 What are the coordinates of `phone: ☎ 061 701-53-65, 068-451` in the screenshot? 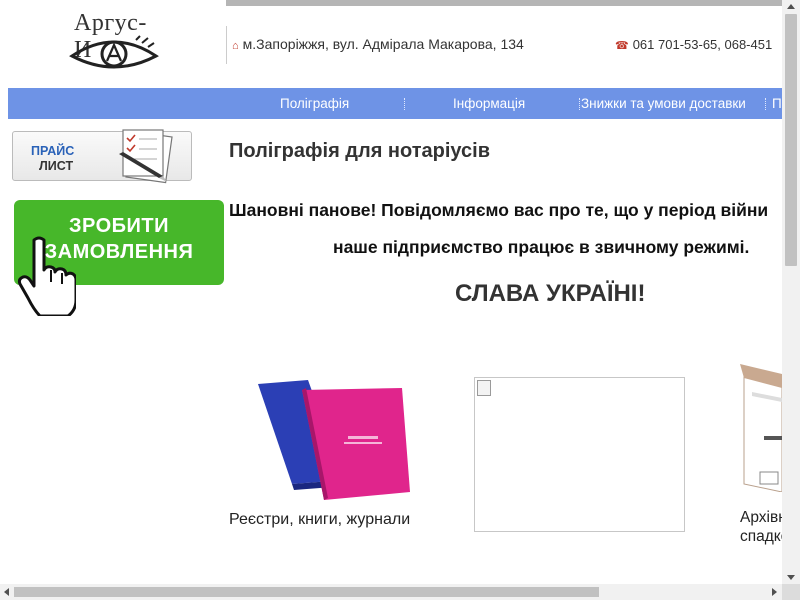 It's located at (699, 44).